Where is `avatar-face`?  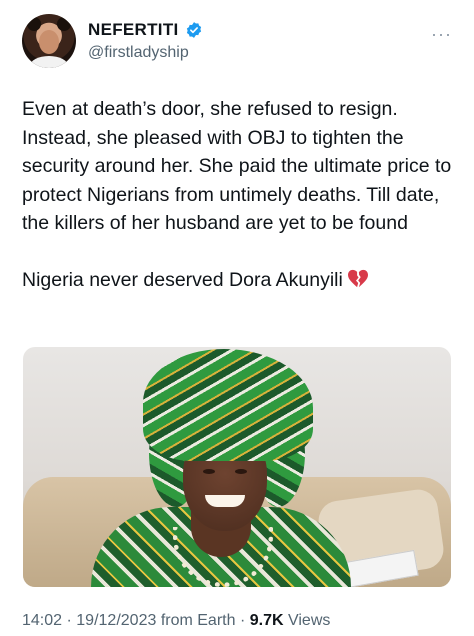 avatar-face is located at coordinates (49, 42).